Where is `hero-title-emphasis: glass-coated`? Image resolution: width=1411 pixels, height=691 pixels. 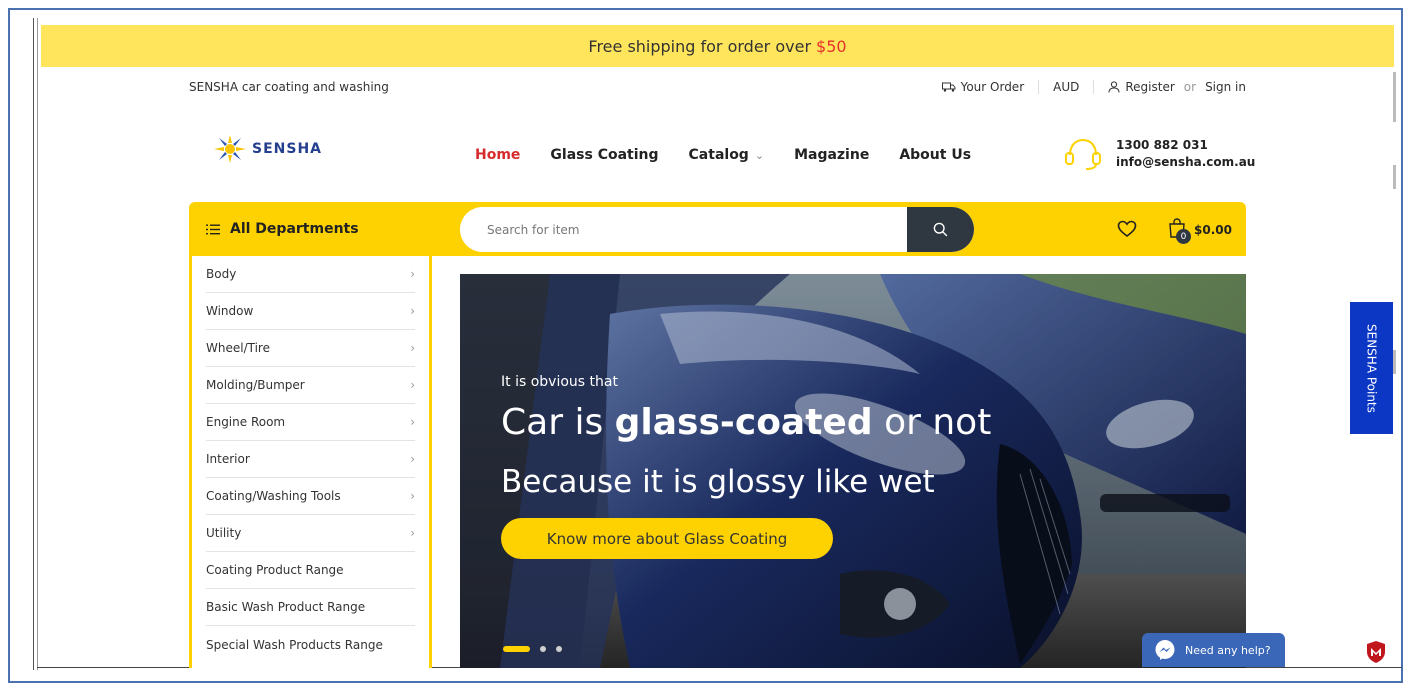
hero-title-emphasis: glass-coated is located at coordinates (743, 422).